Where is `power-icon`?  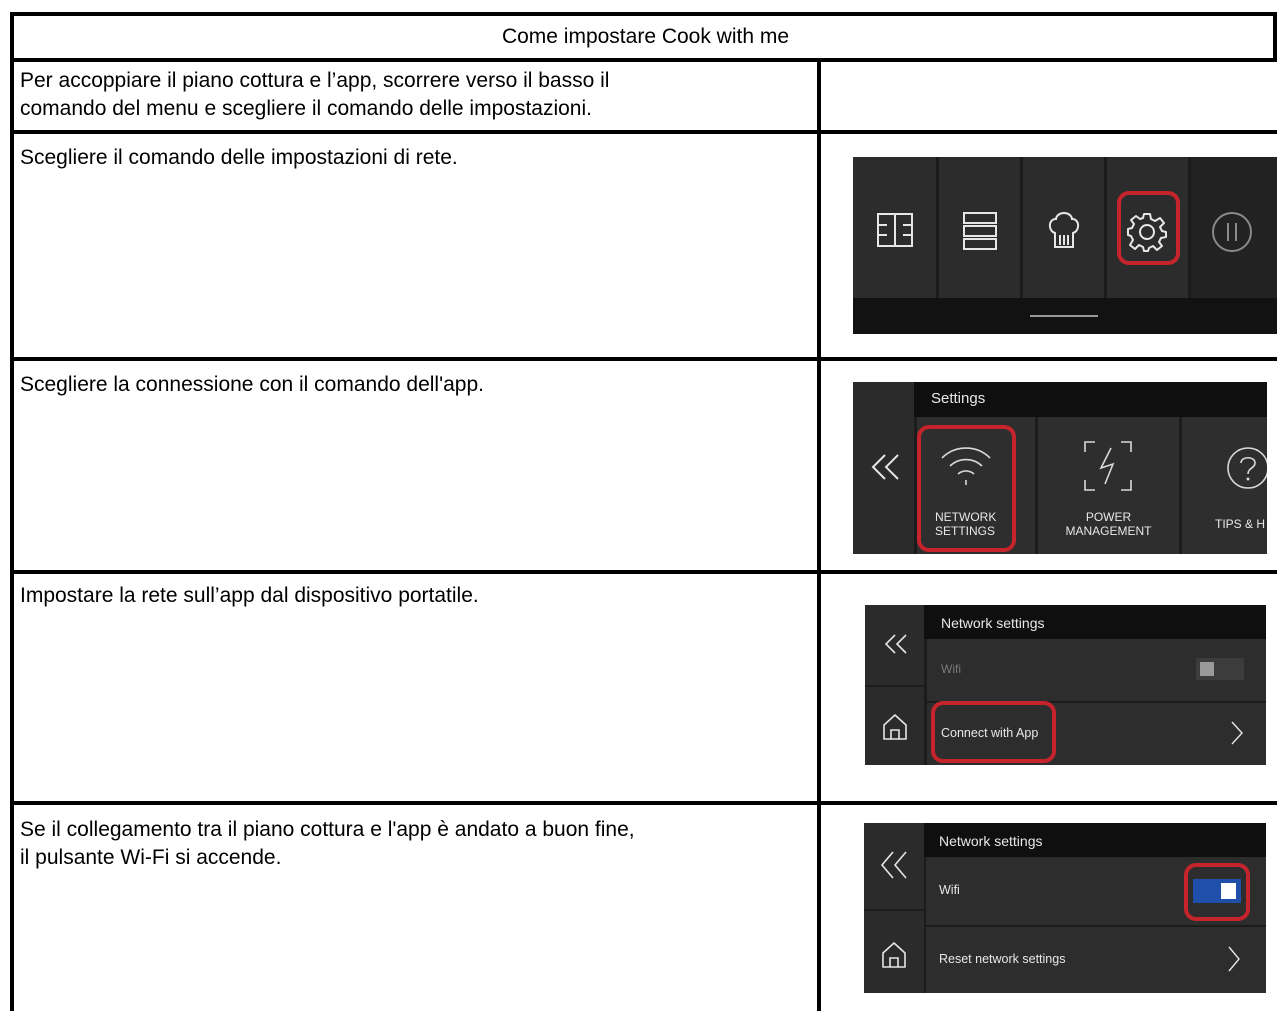 power-icon is located at coordinates (1232, 232).